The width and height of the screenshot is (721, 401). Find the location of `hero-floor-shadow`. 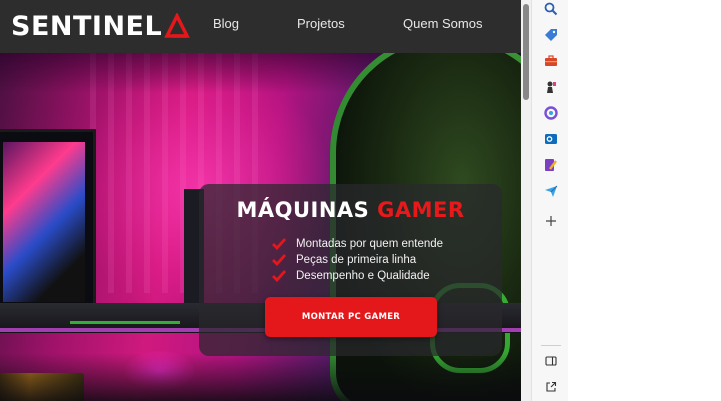

hero-floor-shadow is located at coordinates (260, 377).